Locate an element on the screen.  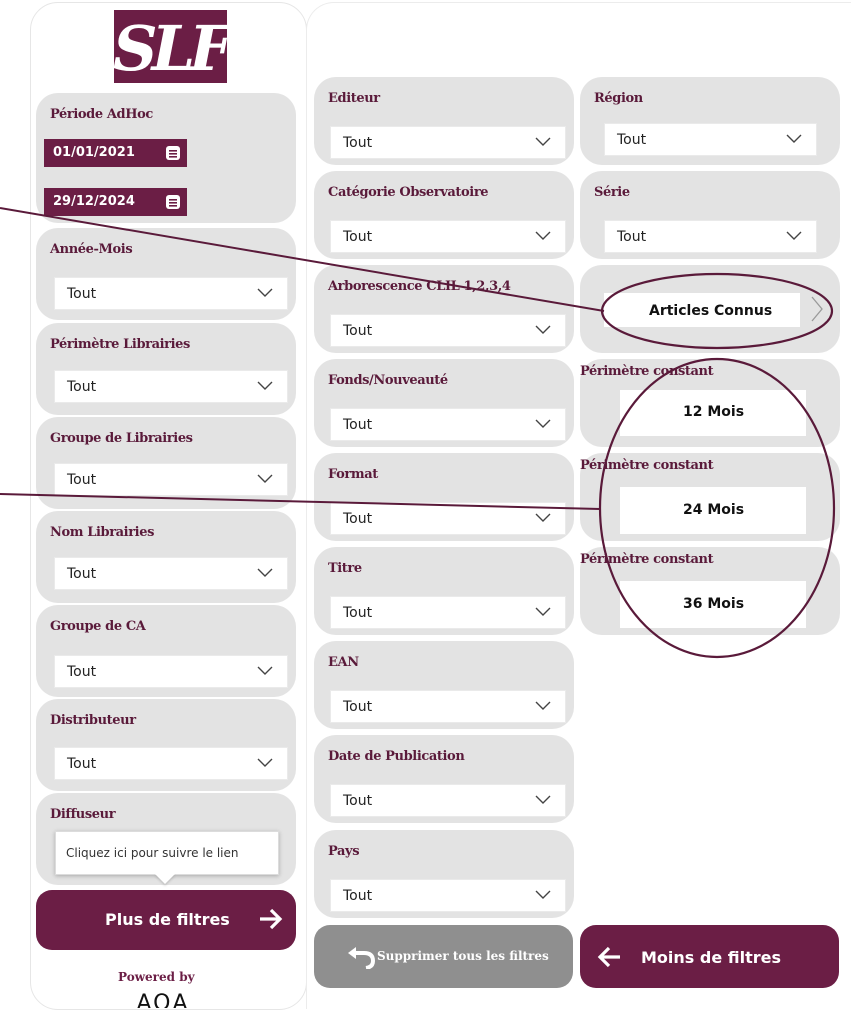
filter-label: Pays is located at coordinates (344, 851).